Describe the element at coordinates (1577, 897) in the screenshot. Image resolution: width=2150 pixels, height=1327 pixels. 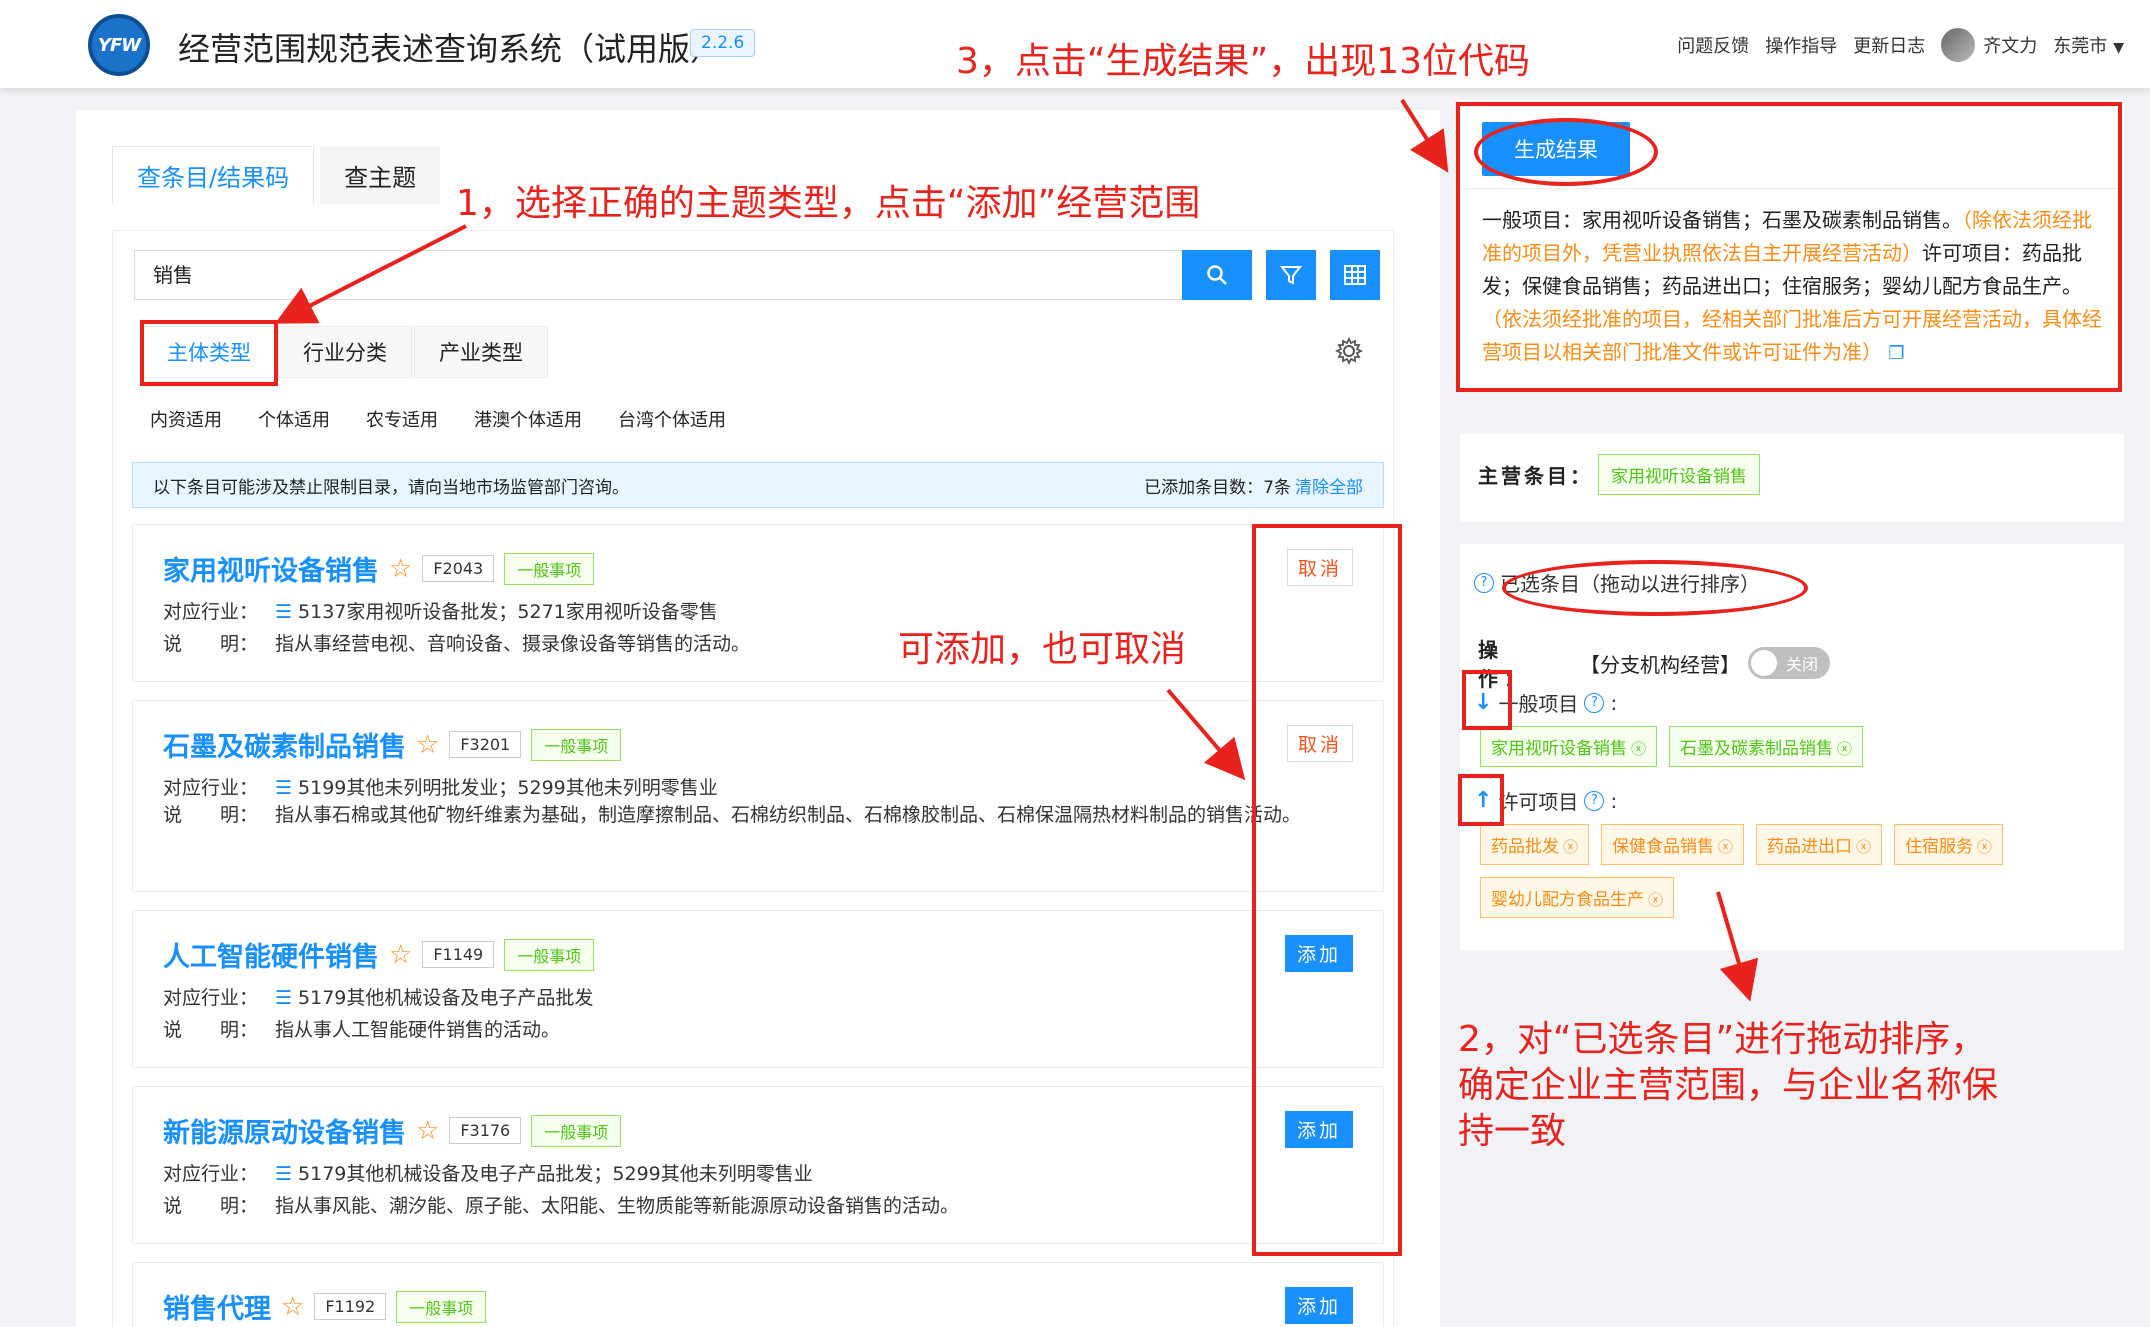
I see `selected-chip: 婴幼儿配方食品生产 ⓧ` at that location.